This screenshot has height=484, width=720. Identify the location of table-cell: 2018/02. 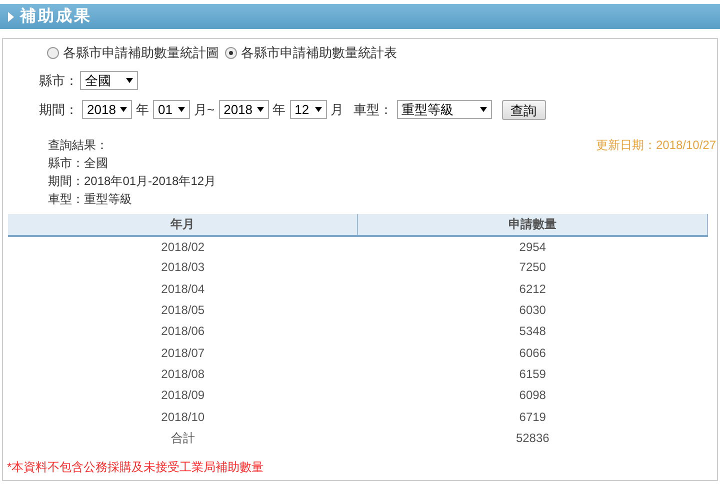
(183, 246).